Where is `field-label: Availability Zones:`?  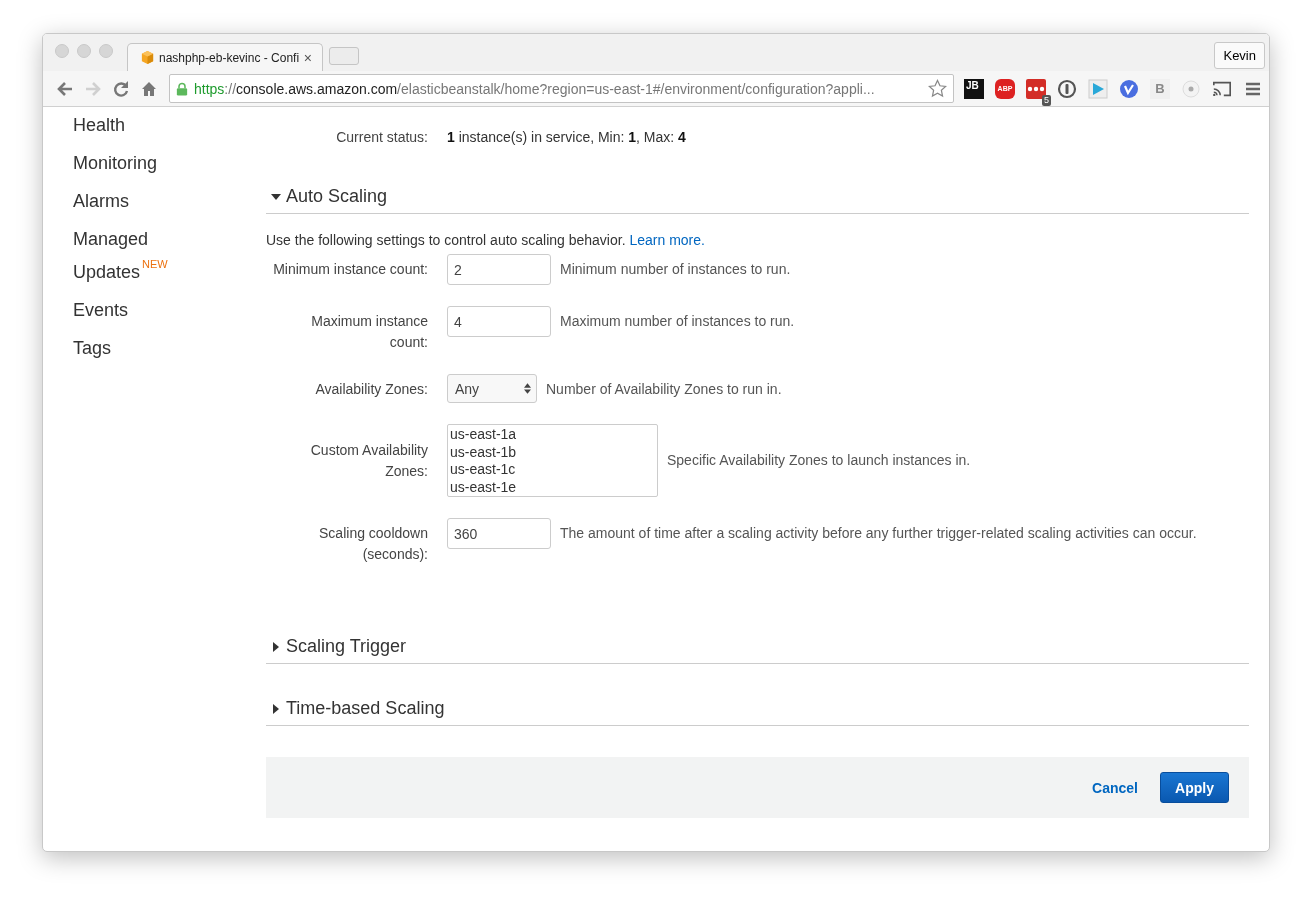
field-label: Availability Zones: is located at coordinates (371, 389).